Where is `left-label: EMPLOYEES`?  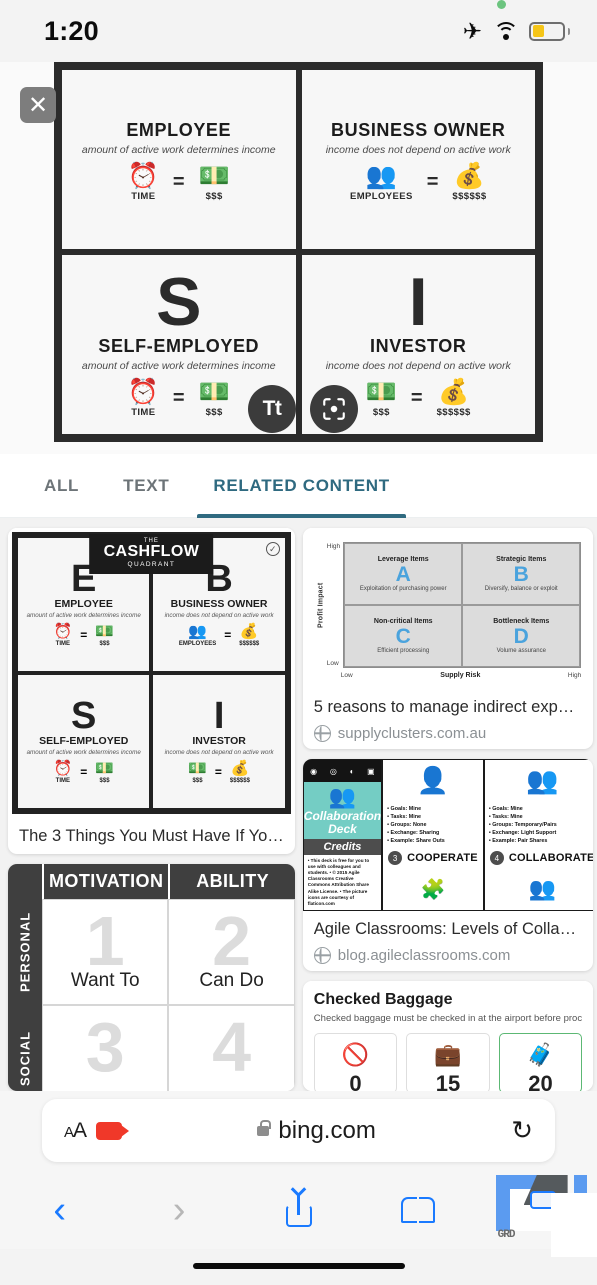
left-label: EMPLOYEES is located at coordinates (197, 643).